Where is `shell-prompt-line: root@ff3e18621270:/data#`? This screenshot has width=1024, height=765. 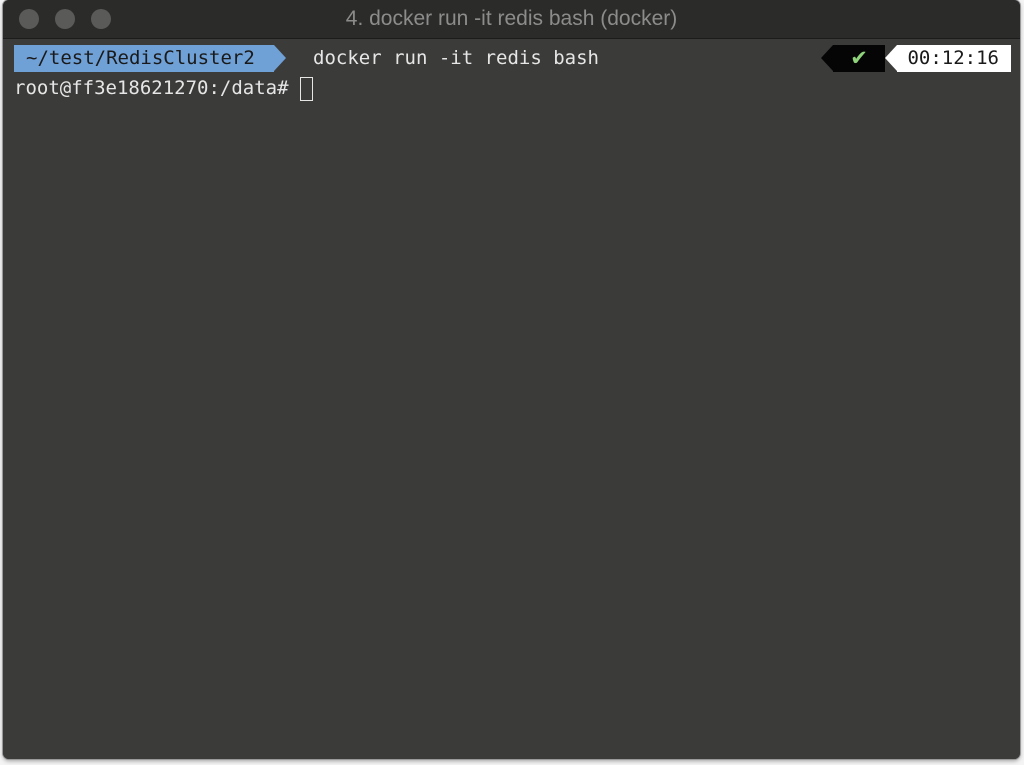
shell-prompt-line: root@ff3e18621270:/data# is located at coordinates (163, 88).